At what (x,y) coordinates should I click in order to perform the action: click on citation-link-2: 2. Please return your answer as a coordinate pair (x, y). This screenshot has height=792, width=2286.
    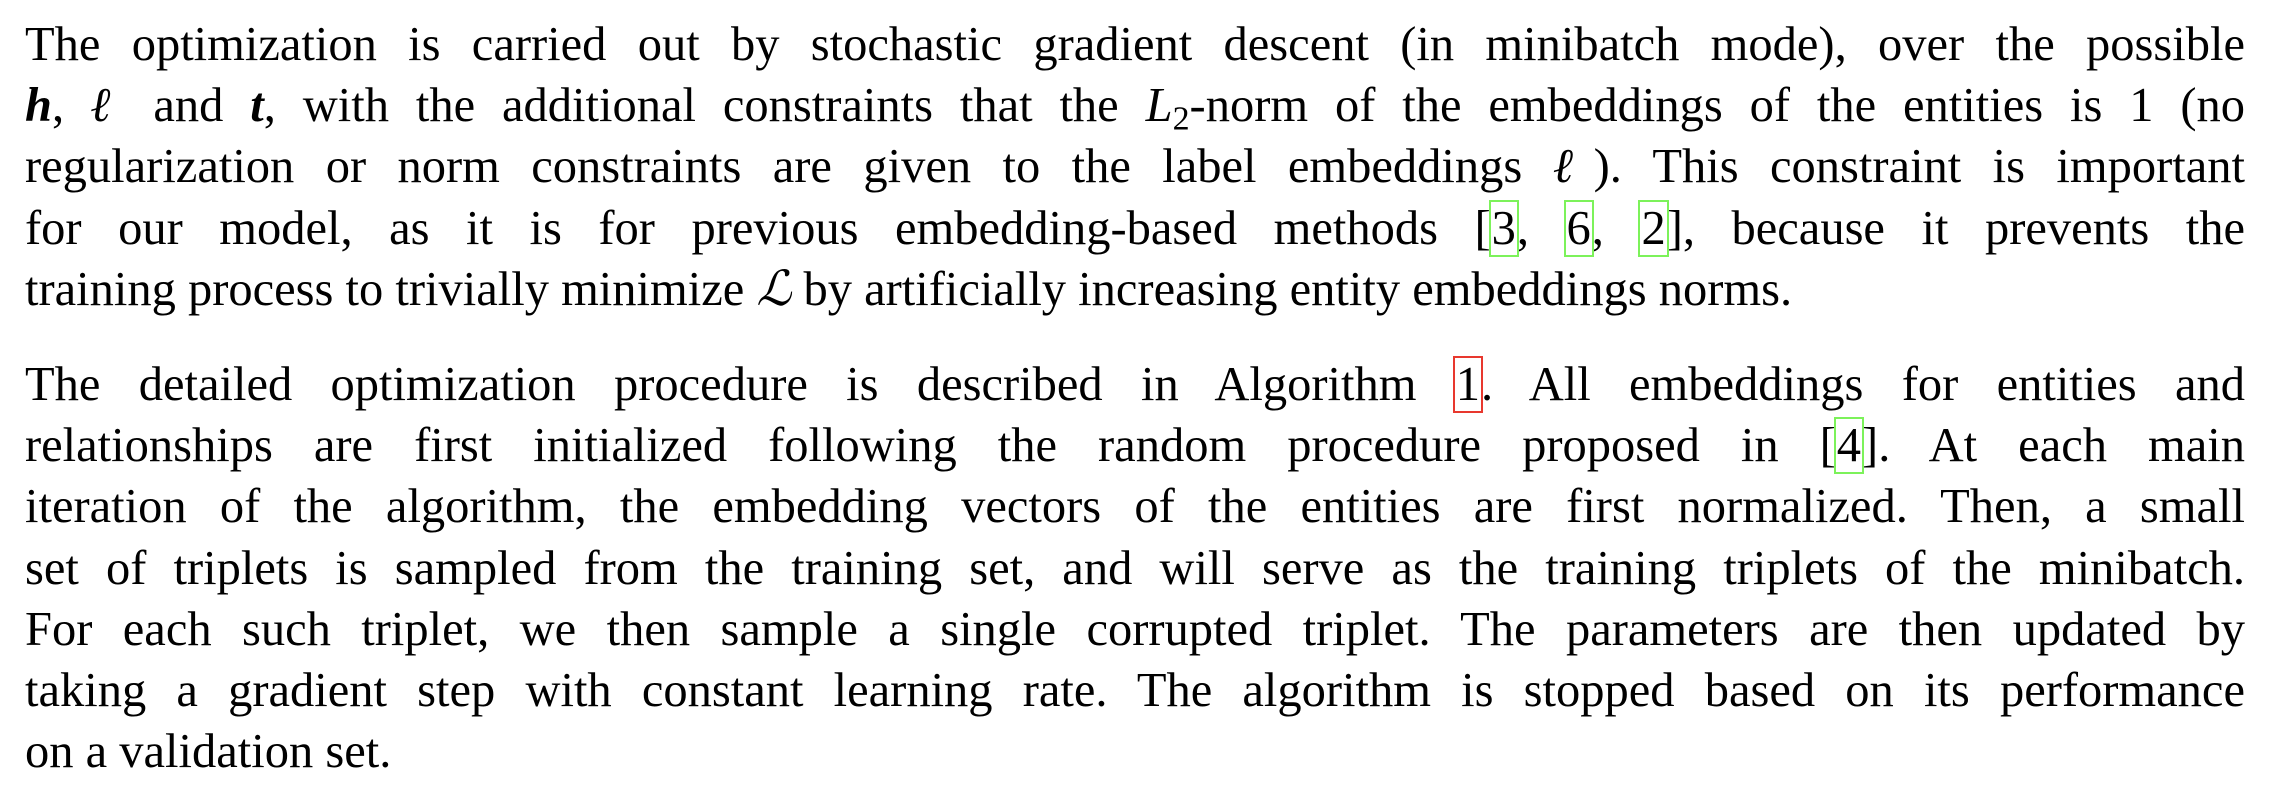
    Looking at the image, I should click on (1653, 228).